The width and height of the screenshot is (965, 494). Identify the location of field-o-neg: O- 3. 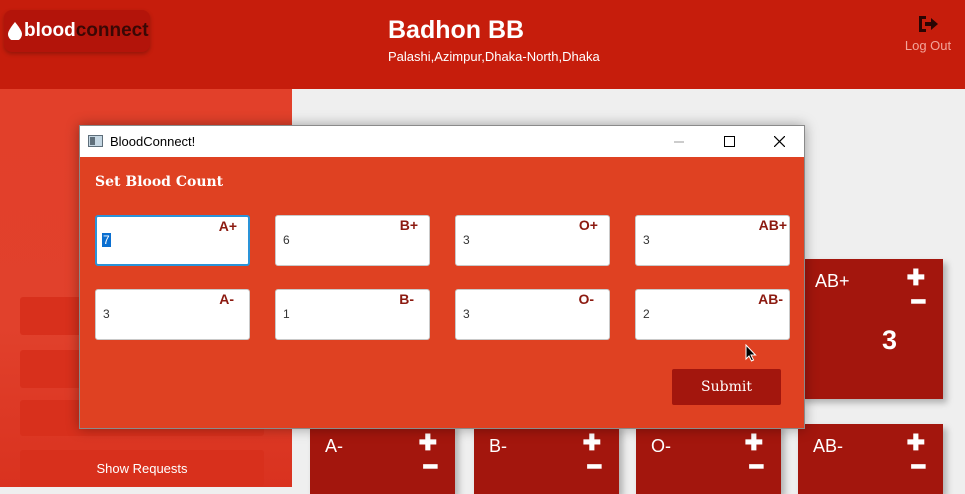
(532, 314).